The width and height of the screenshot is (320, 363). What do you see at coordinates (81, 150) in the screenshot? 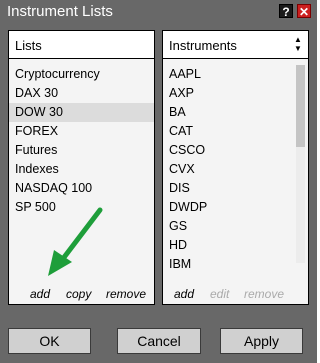
I see `list-item: Futures` at bounding box center [81, 150].